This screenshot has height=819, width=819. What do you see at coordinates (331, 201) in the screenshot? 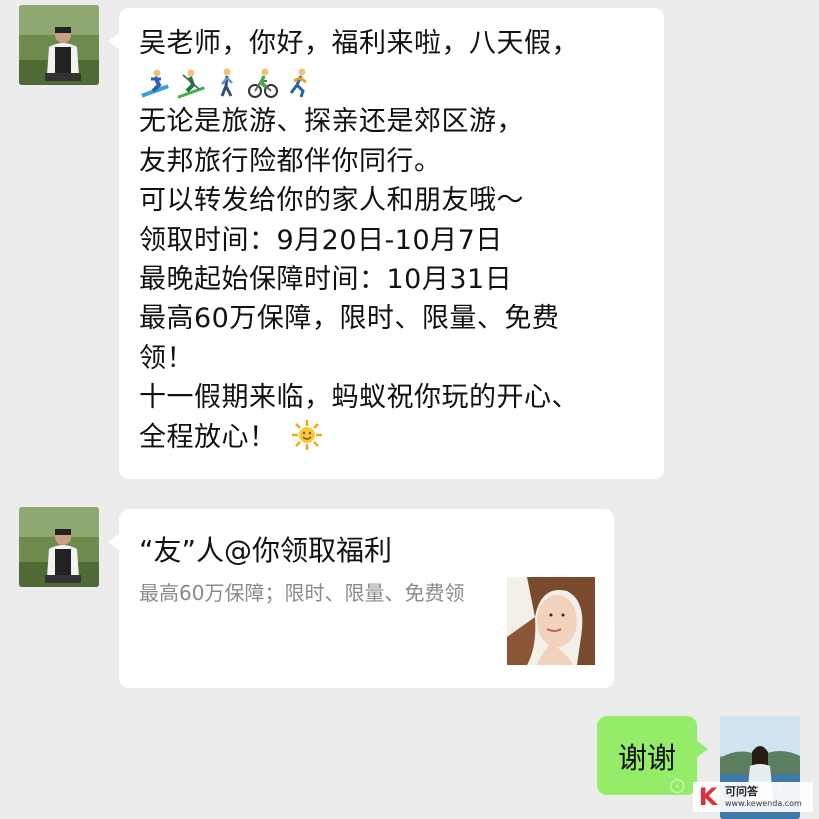
I see `message-line: 可以转发给你的家人和朋友哦～` at bounding box center [331, 201].